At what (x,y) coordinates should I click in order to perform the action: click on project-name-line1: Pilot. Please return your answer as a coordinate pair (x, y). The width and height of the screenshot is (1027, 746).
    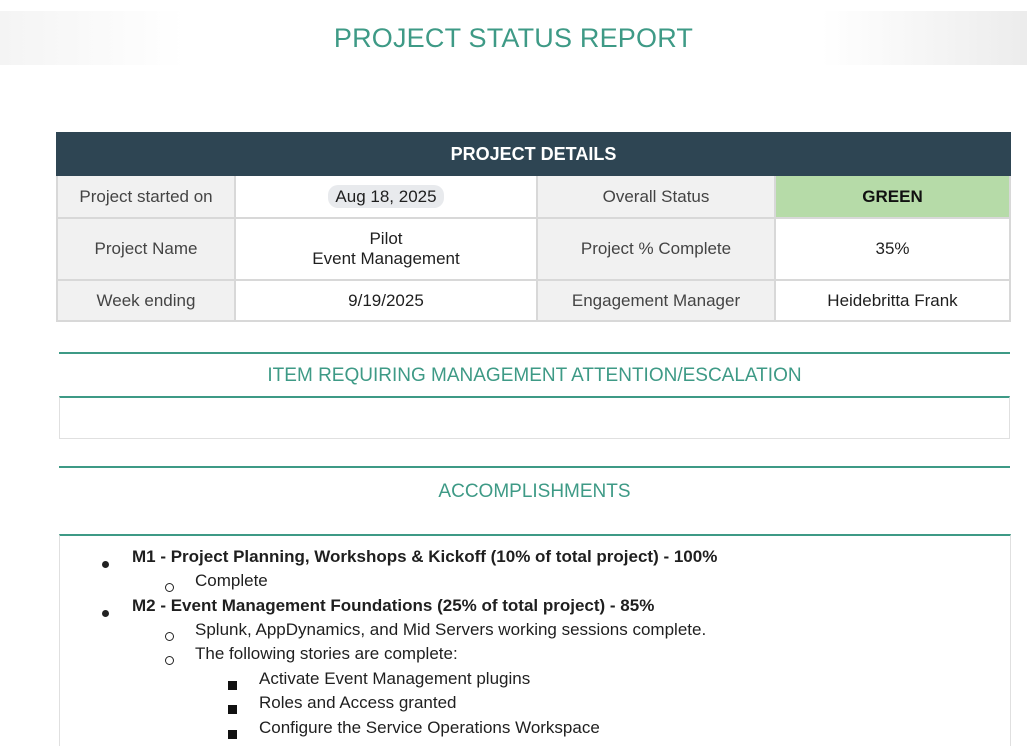
    Looking at the image, I should click on (386, 238).